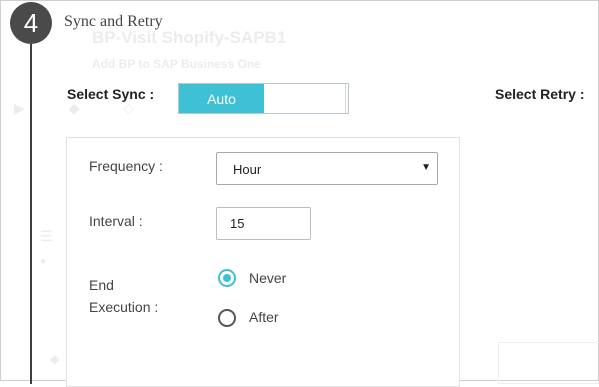 Image resolution: width=599 pixels, height=387 pixels. I want to click on sync-toggle: Auto, so click(263, 98).